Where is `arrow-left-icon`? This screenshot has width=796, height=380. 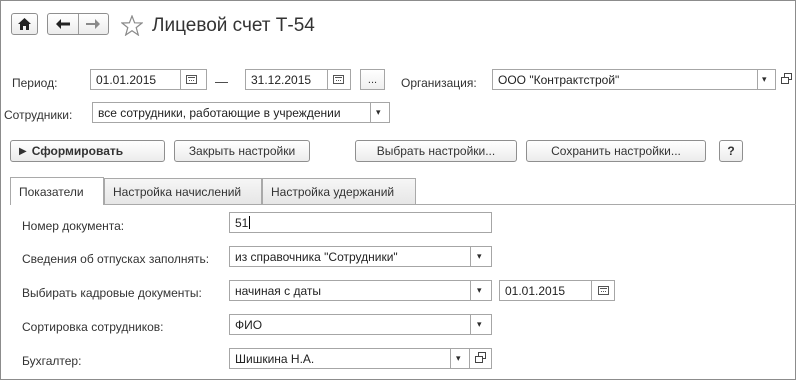 arrow-left-icon is located at coordinates (62, 24).